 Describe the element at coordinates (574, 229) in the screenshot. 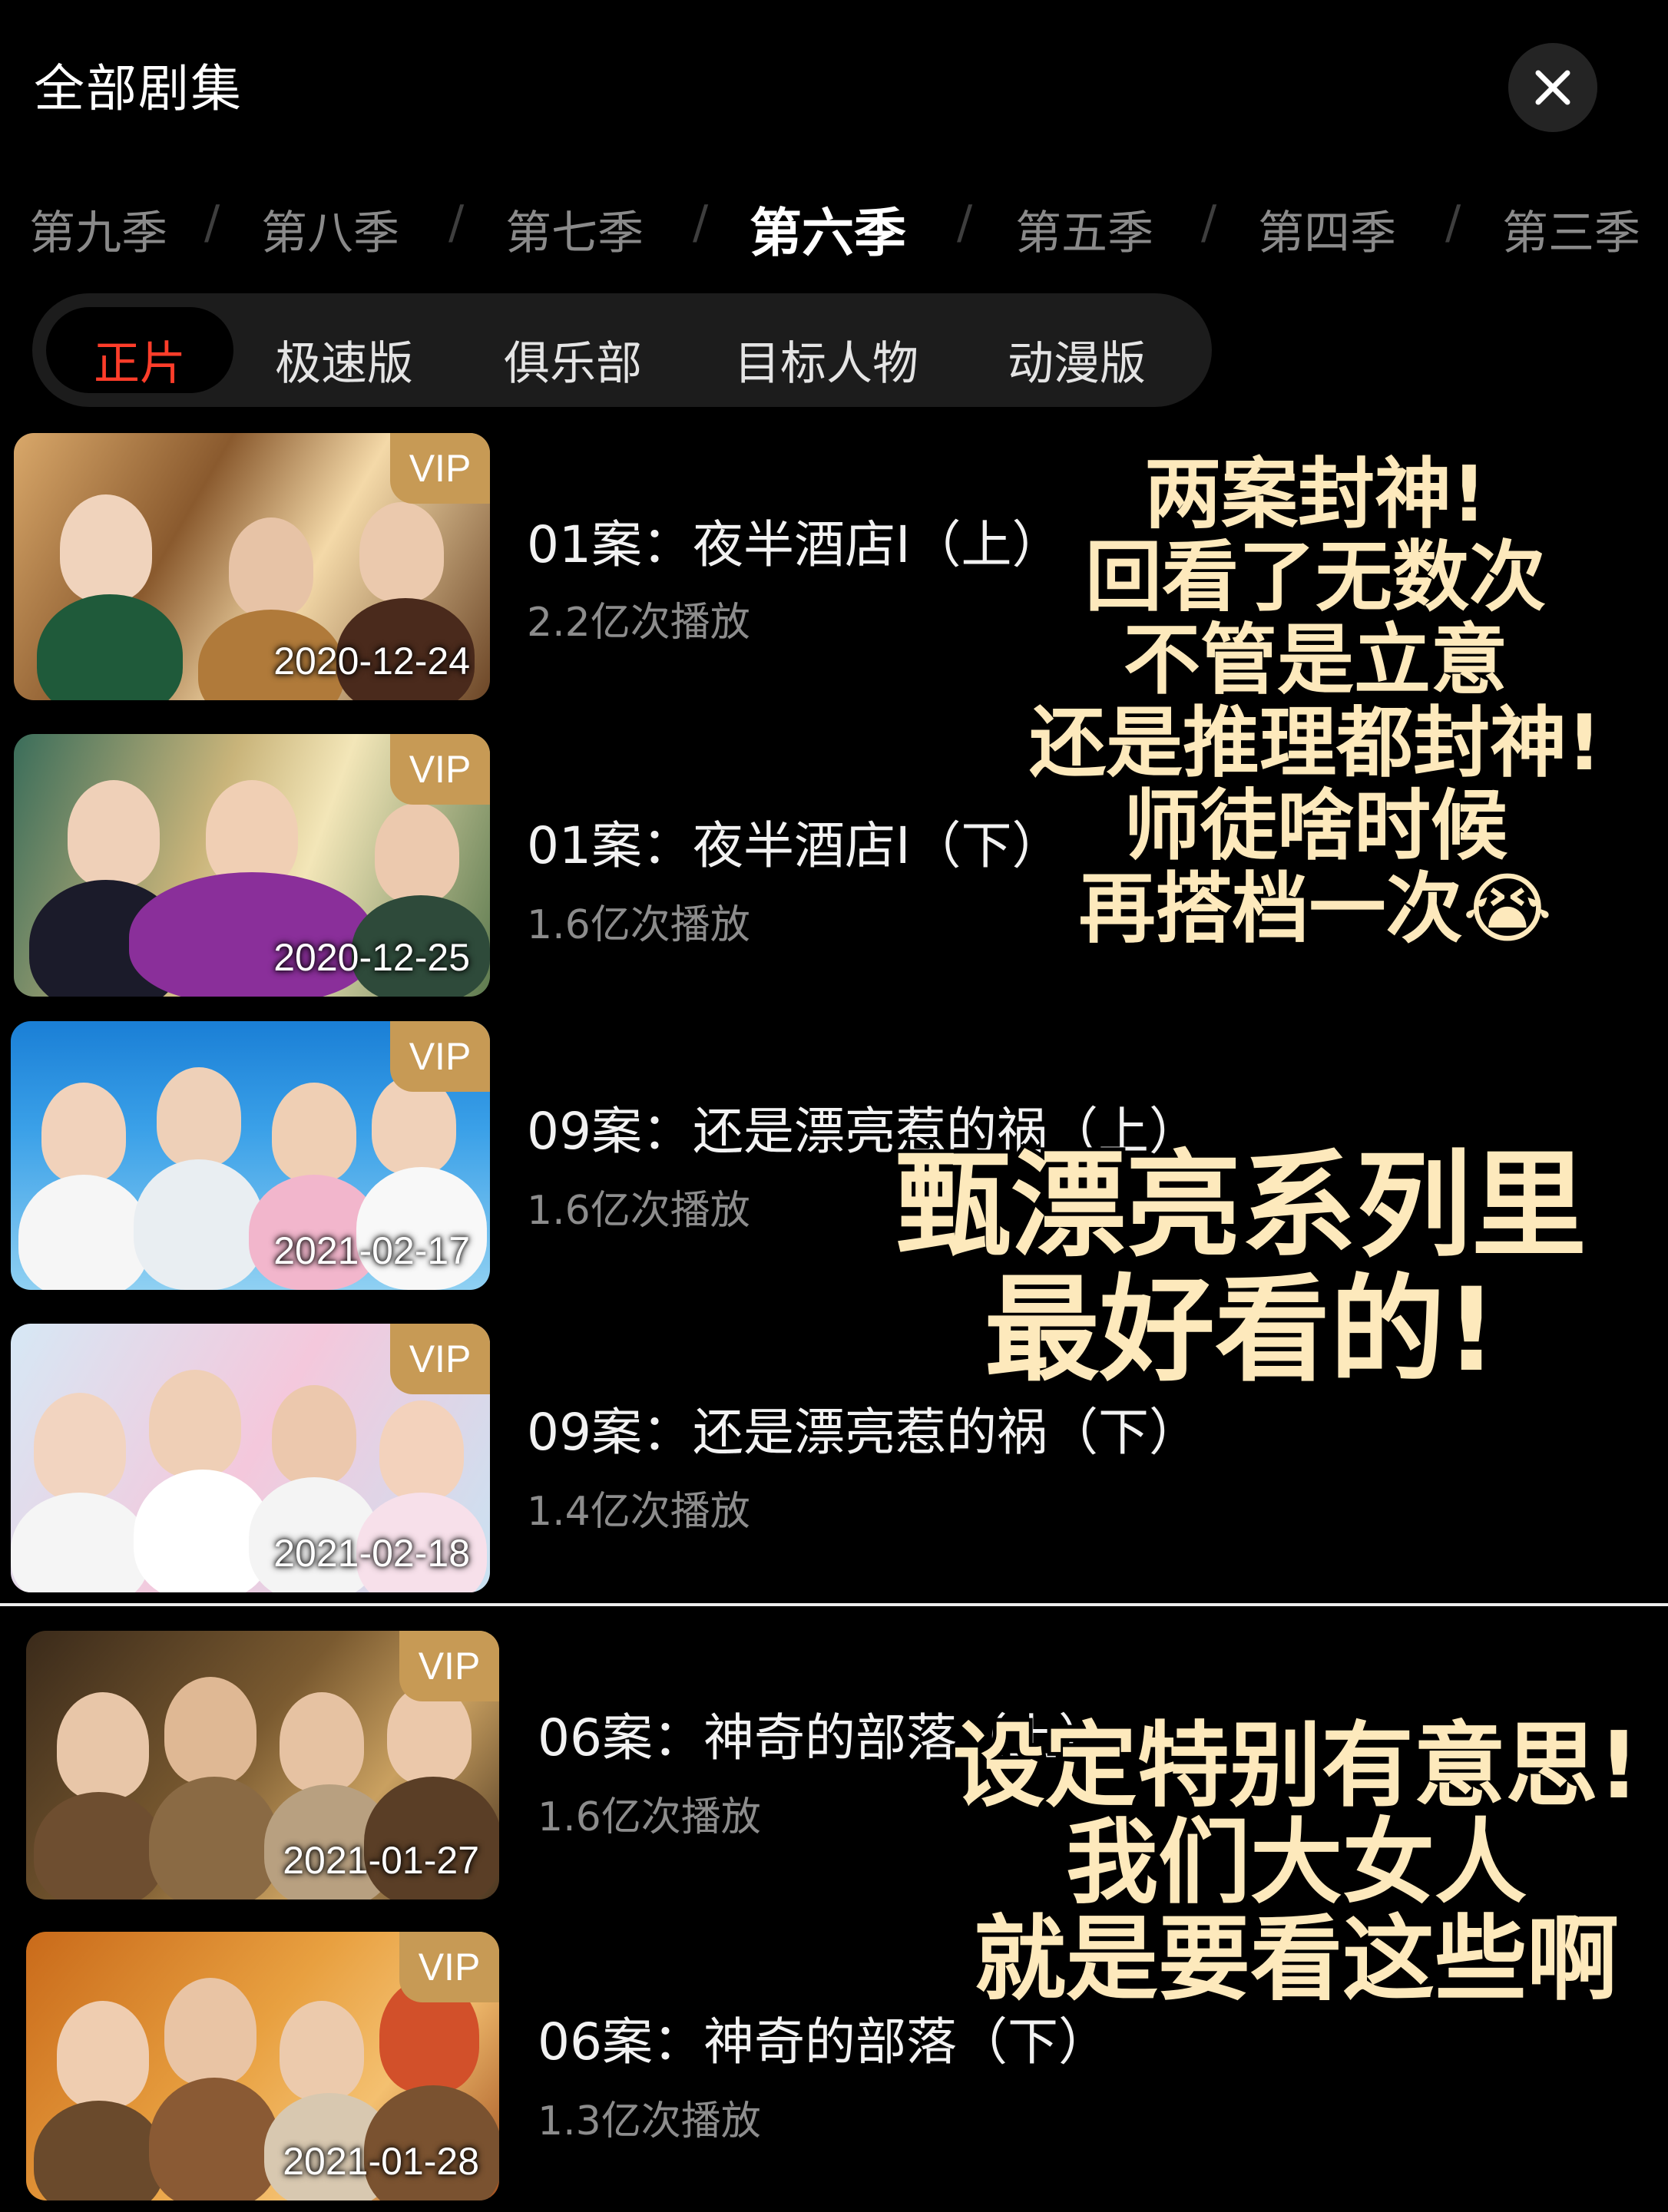

I see `tab-season-7: 第七季` at that location.